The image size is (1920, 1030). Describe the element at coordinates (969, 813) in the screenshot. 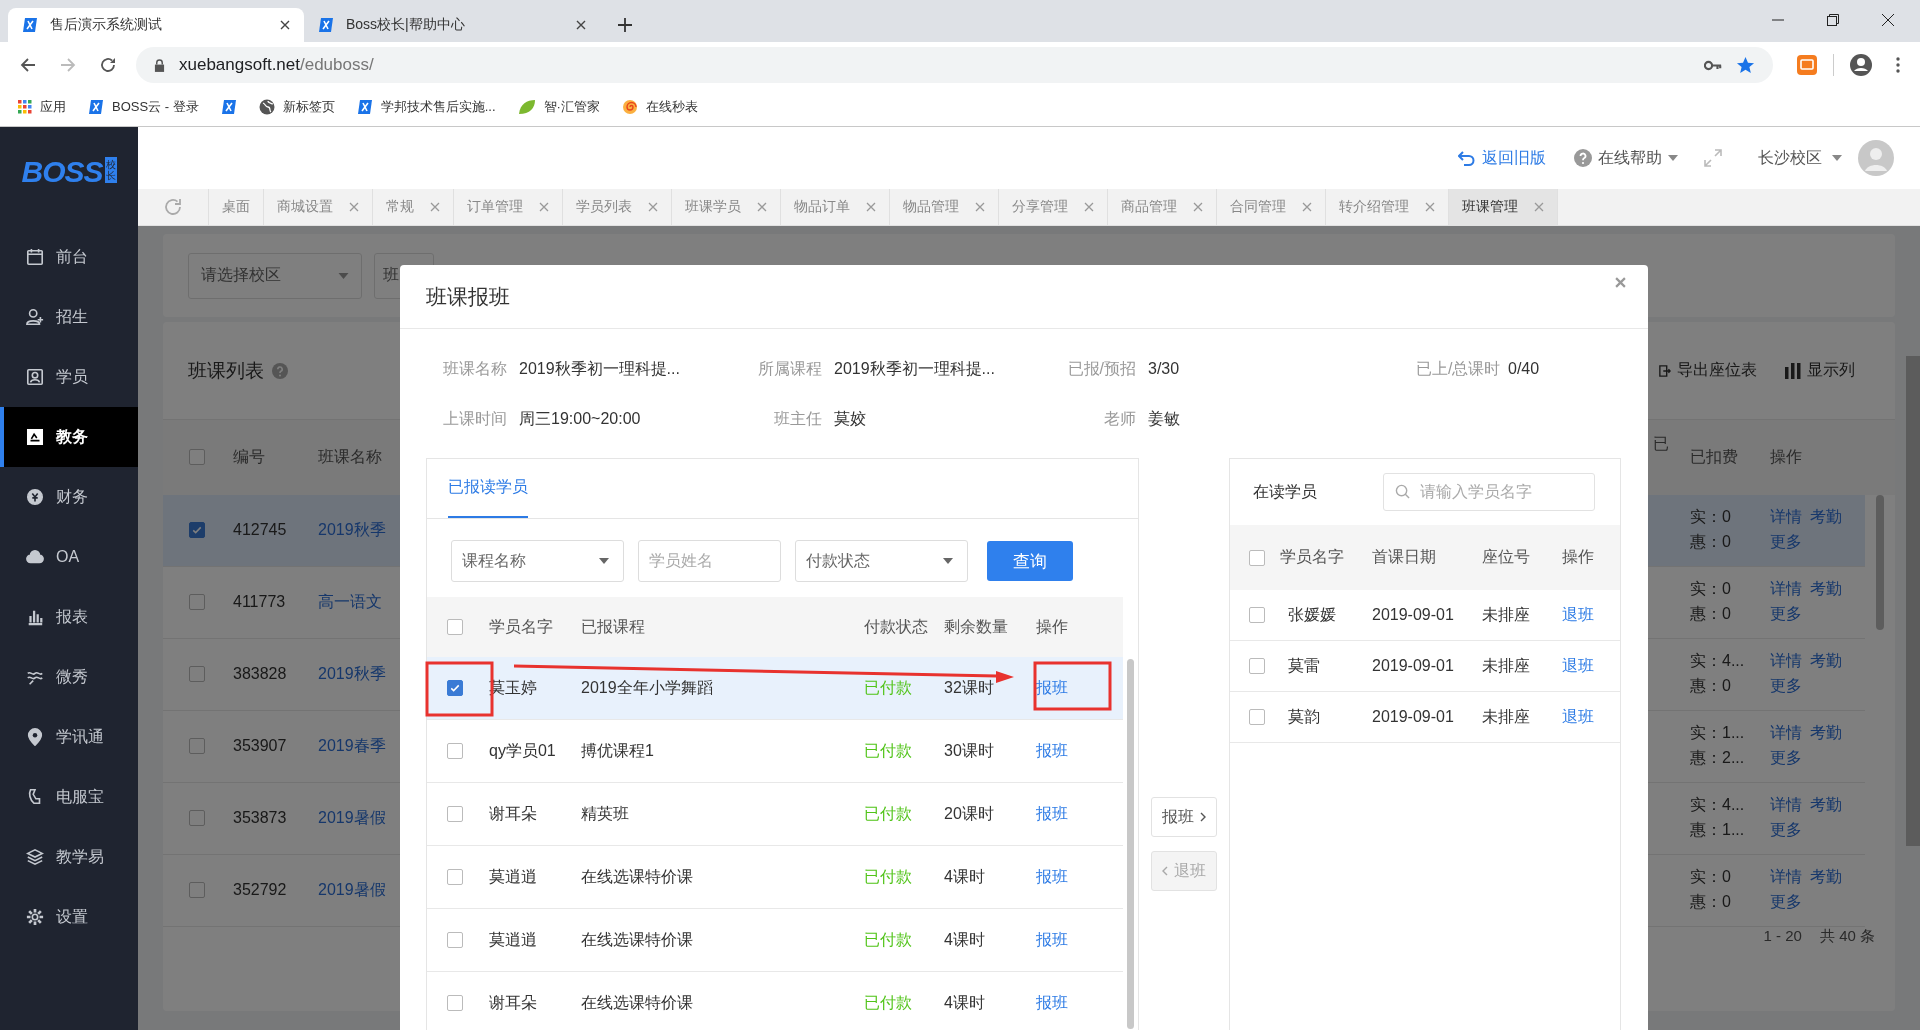

I see `table-cell-text: 20课时` at that location.